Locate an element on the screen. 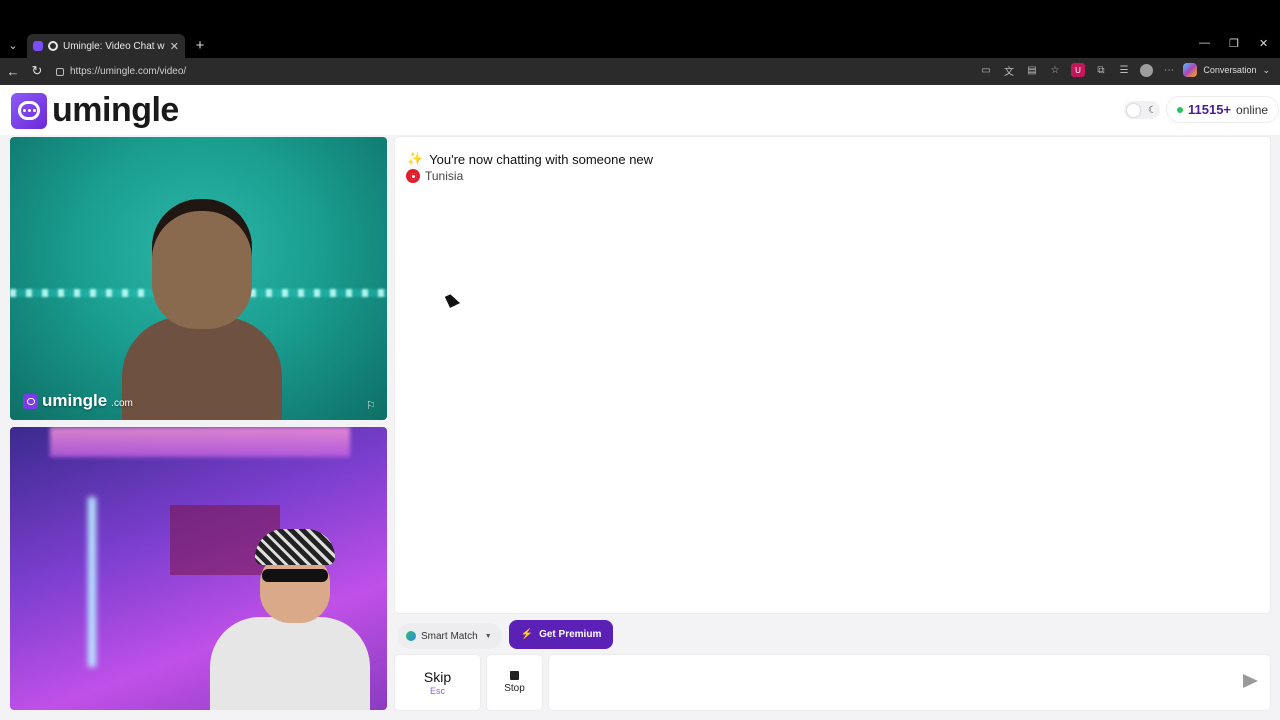 The image size is (1280, 720). stop-button: Stop is located at coordinates (514, 682).